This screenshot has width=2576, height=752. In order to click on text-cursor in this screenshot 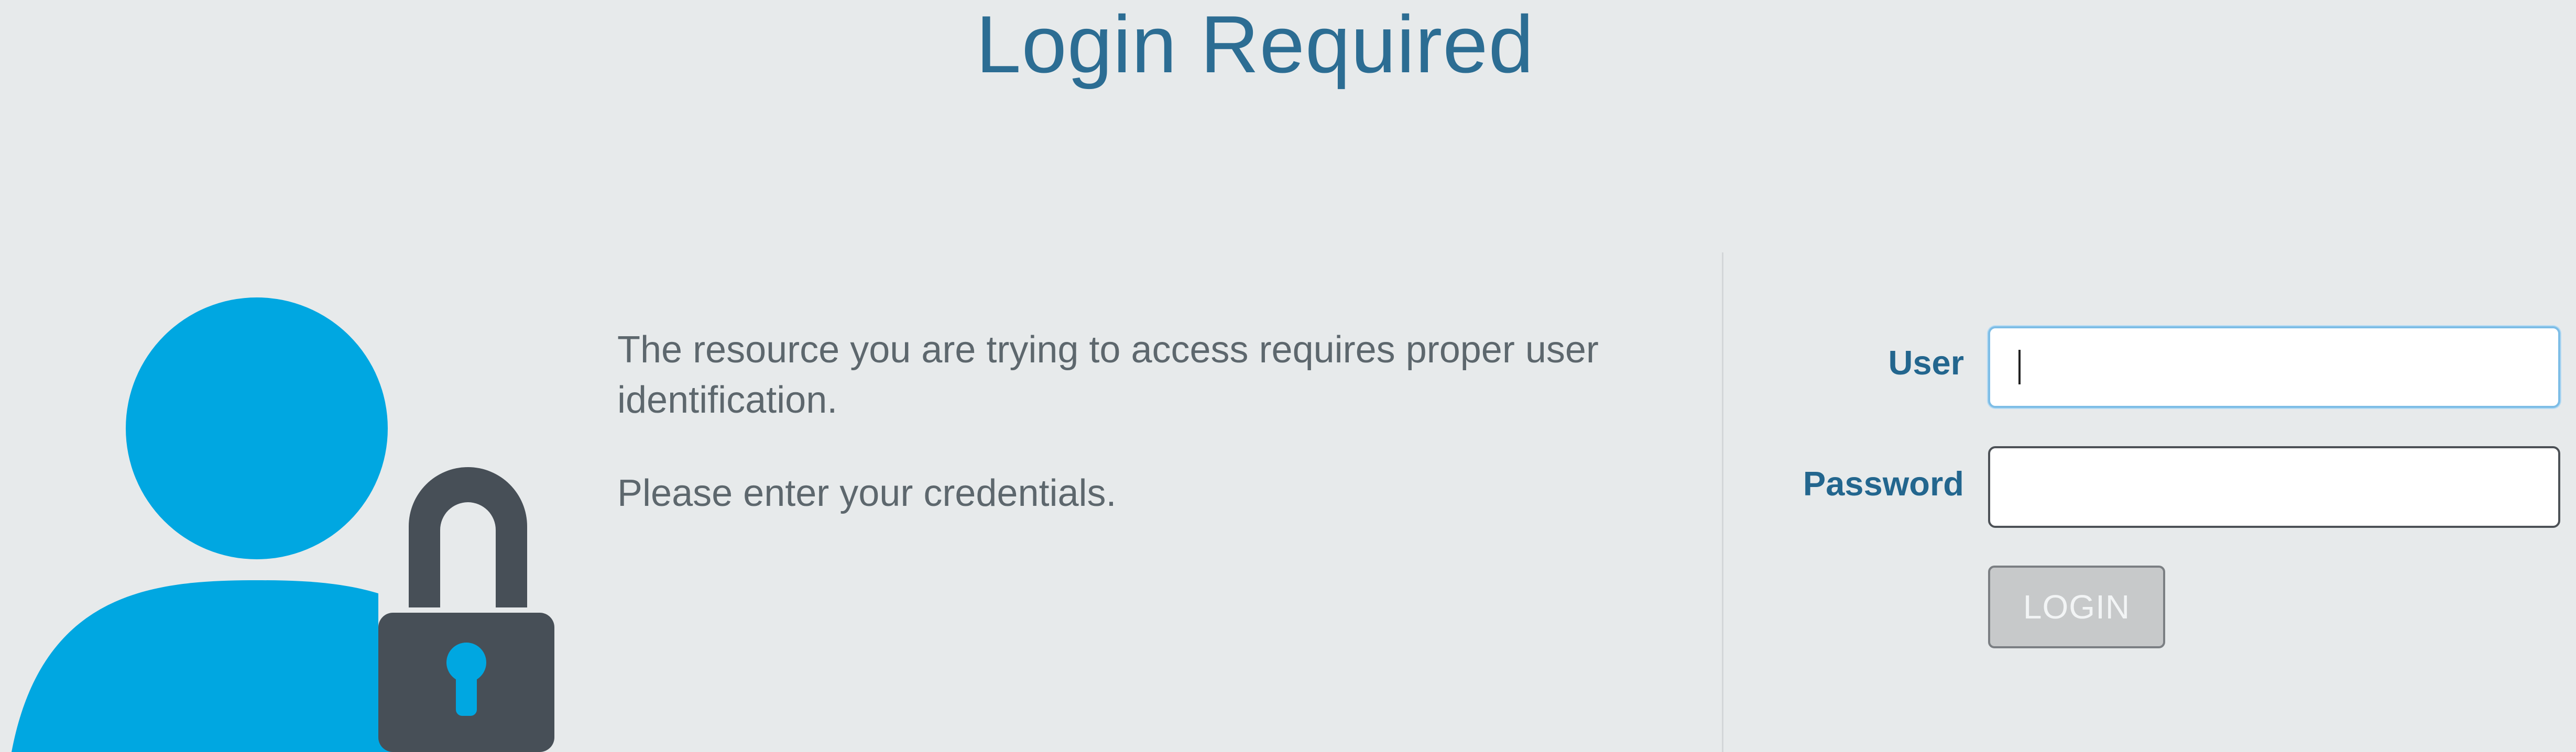, I will do `click(2019, 367)`.